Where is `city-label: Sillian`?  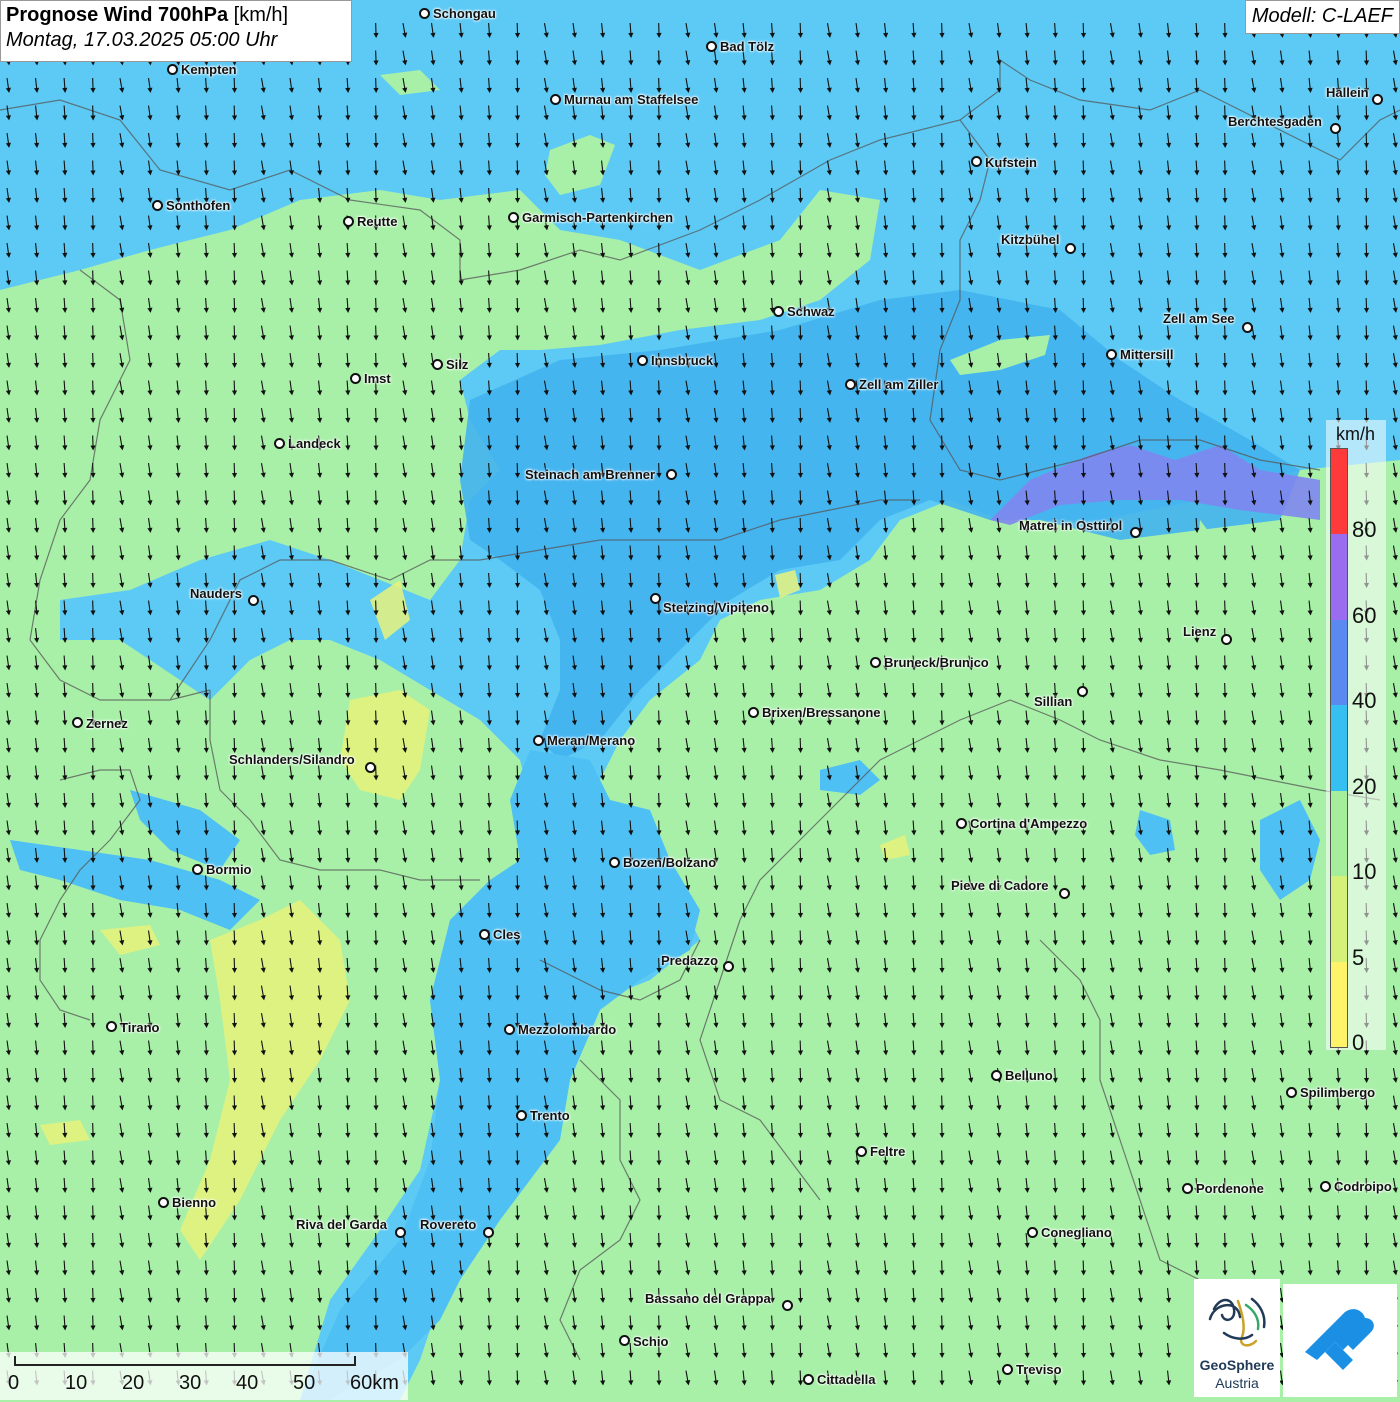
city-label: Sillian is located at coordinates (1053, 701).